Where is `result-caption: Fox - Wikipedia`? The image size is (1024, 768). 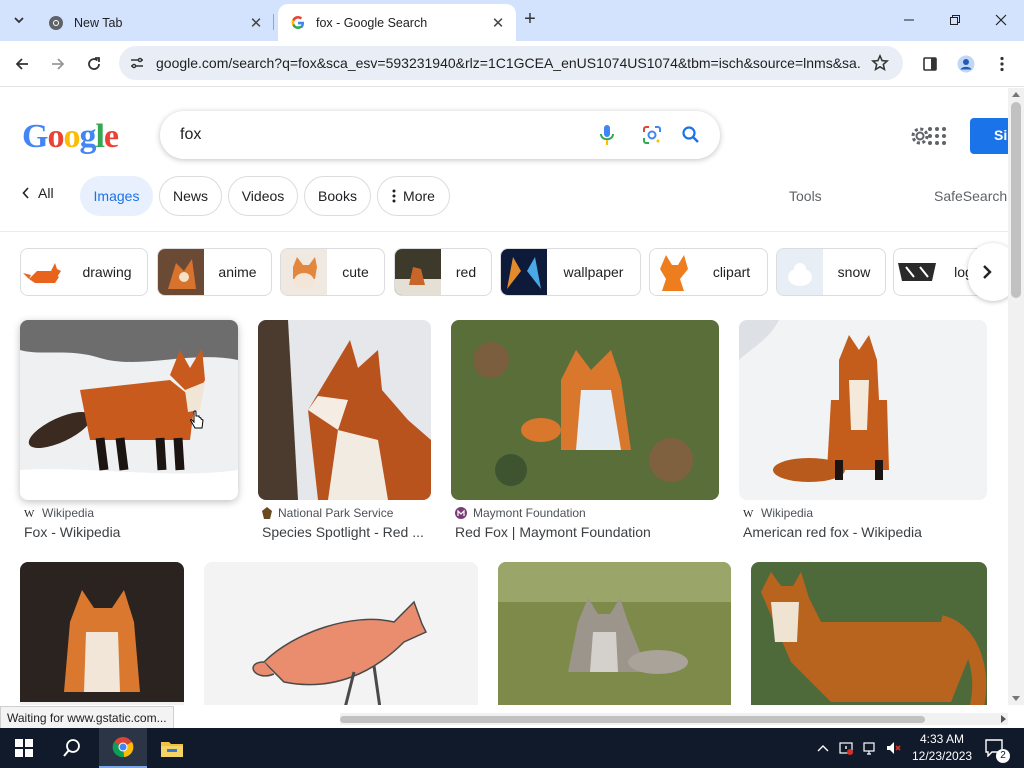
result-caption: Fox - Wikipedia is located at coordinates (131, 532).